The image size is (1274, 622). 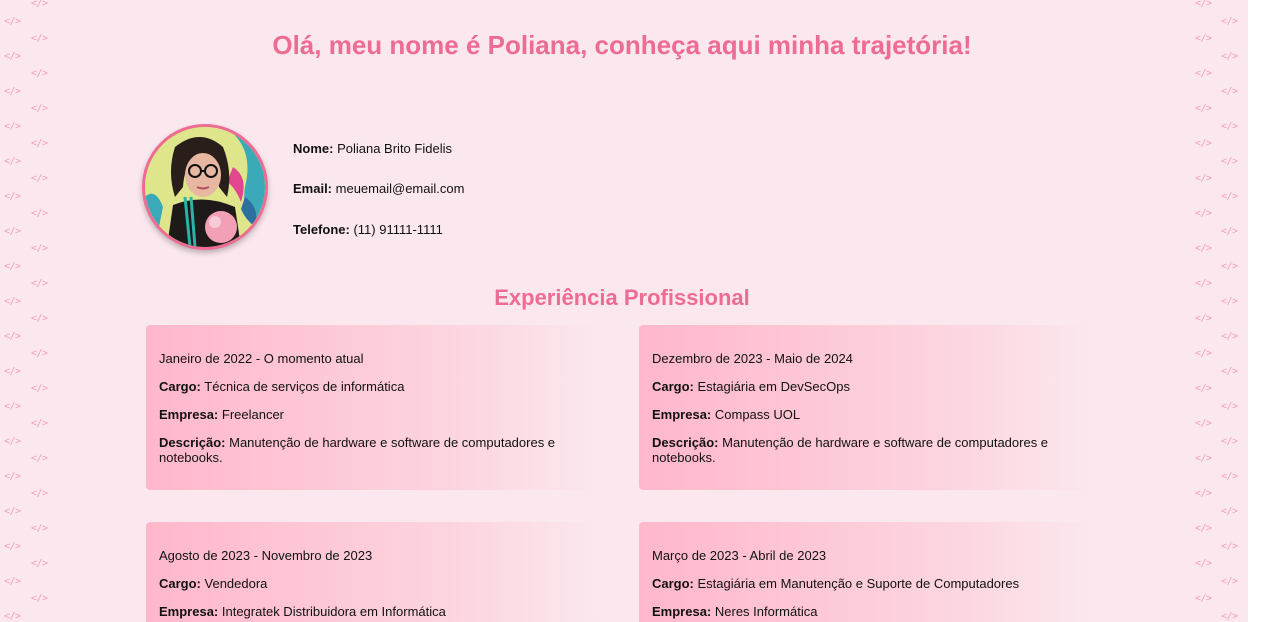 I want to click on email-label: Email:, so click(x=313, y=188).